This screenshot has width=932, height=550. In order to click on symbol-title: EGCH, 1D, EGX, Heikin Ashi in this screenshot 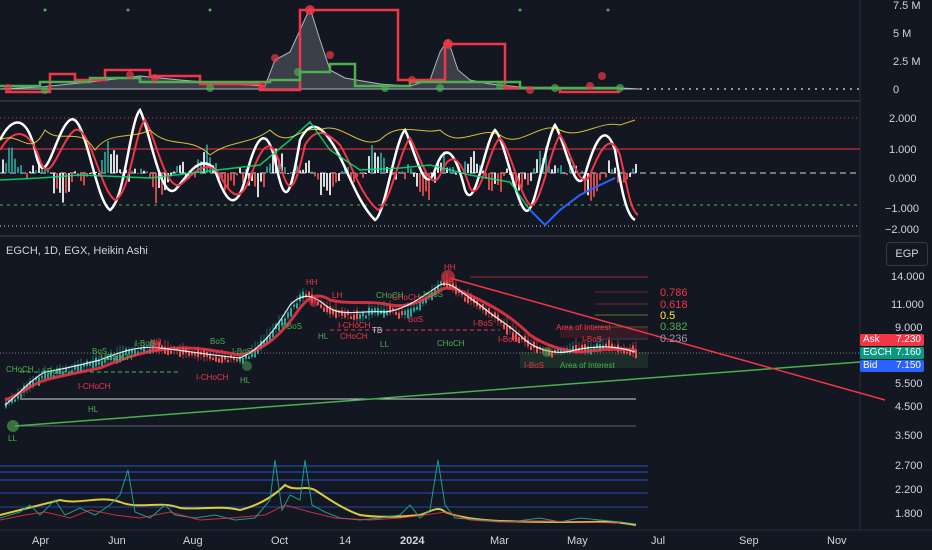, I will do `click(77, 251)`.